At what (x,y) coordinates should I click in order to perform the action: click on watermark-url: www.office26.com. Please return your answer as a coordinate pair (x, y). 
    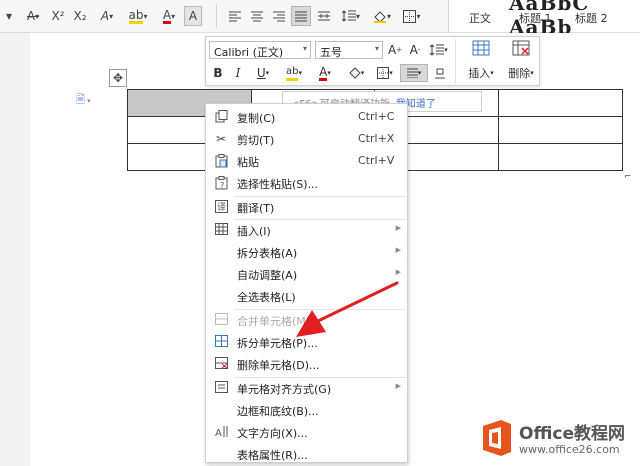
    Looking at the image, I should click on (569, 449).